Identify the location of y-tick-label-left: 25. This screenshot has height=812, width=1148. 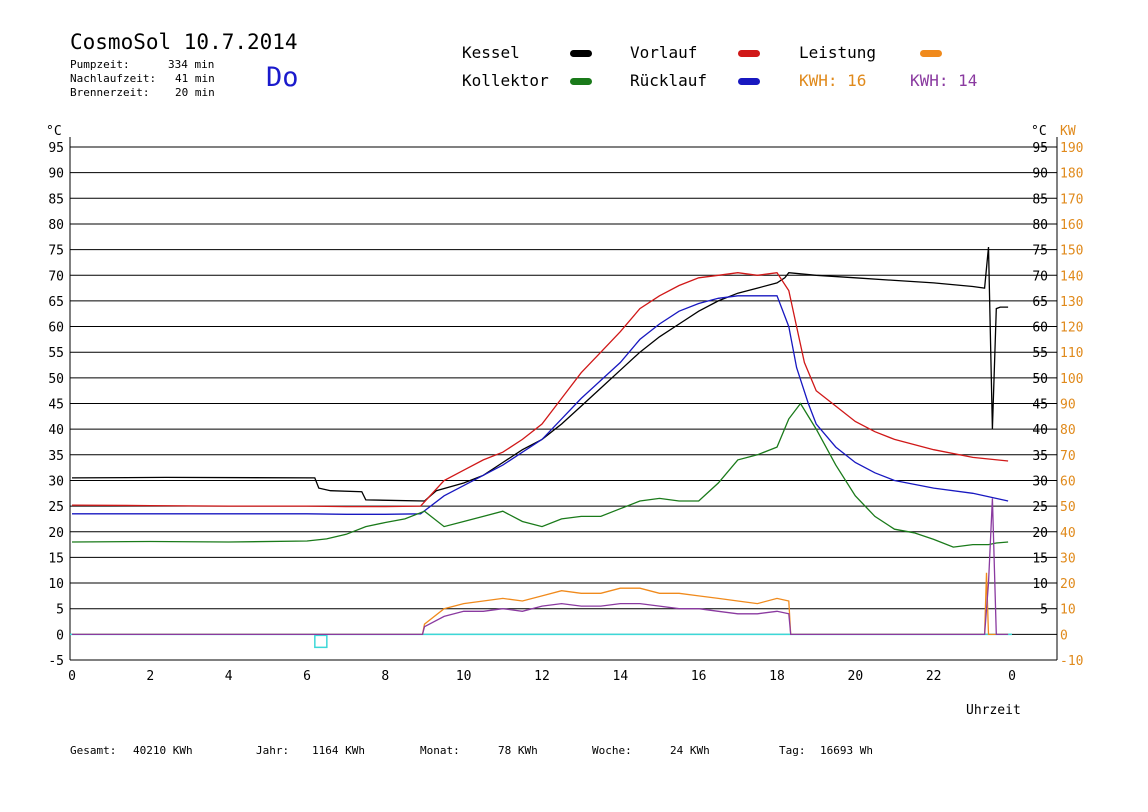
(56, 507).